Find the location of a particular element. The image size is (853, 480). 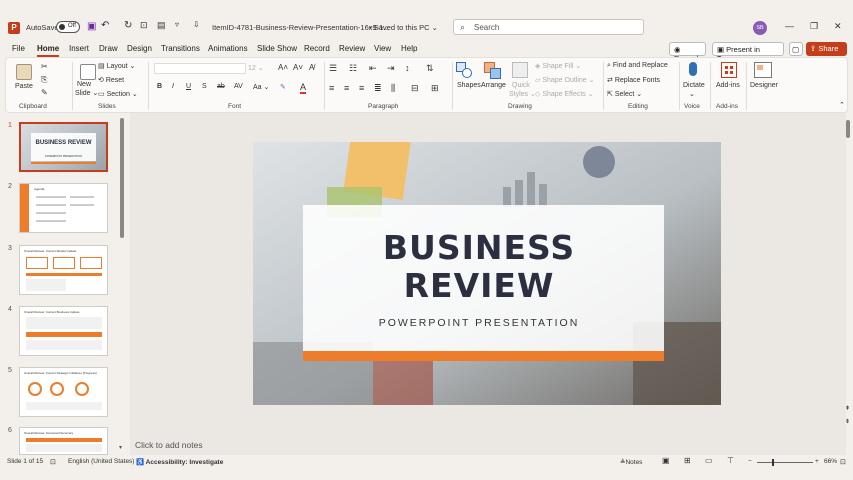

shape-effects-button: ◇ Shape Effects ⌄ is located at coordinates (564, 94).